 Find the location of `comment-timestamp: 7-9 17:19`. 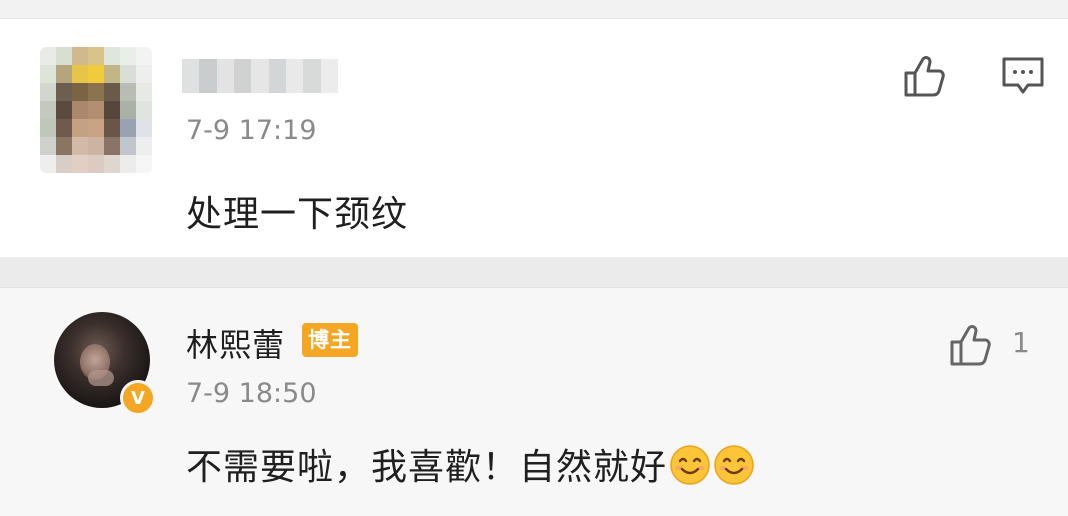

comment-timestamp: 7-9 17:19 is located at coordinates (251, 130).